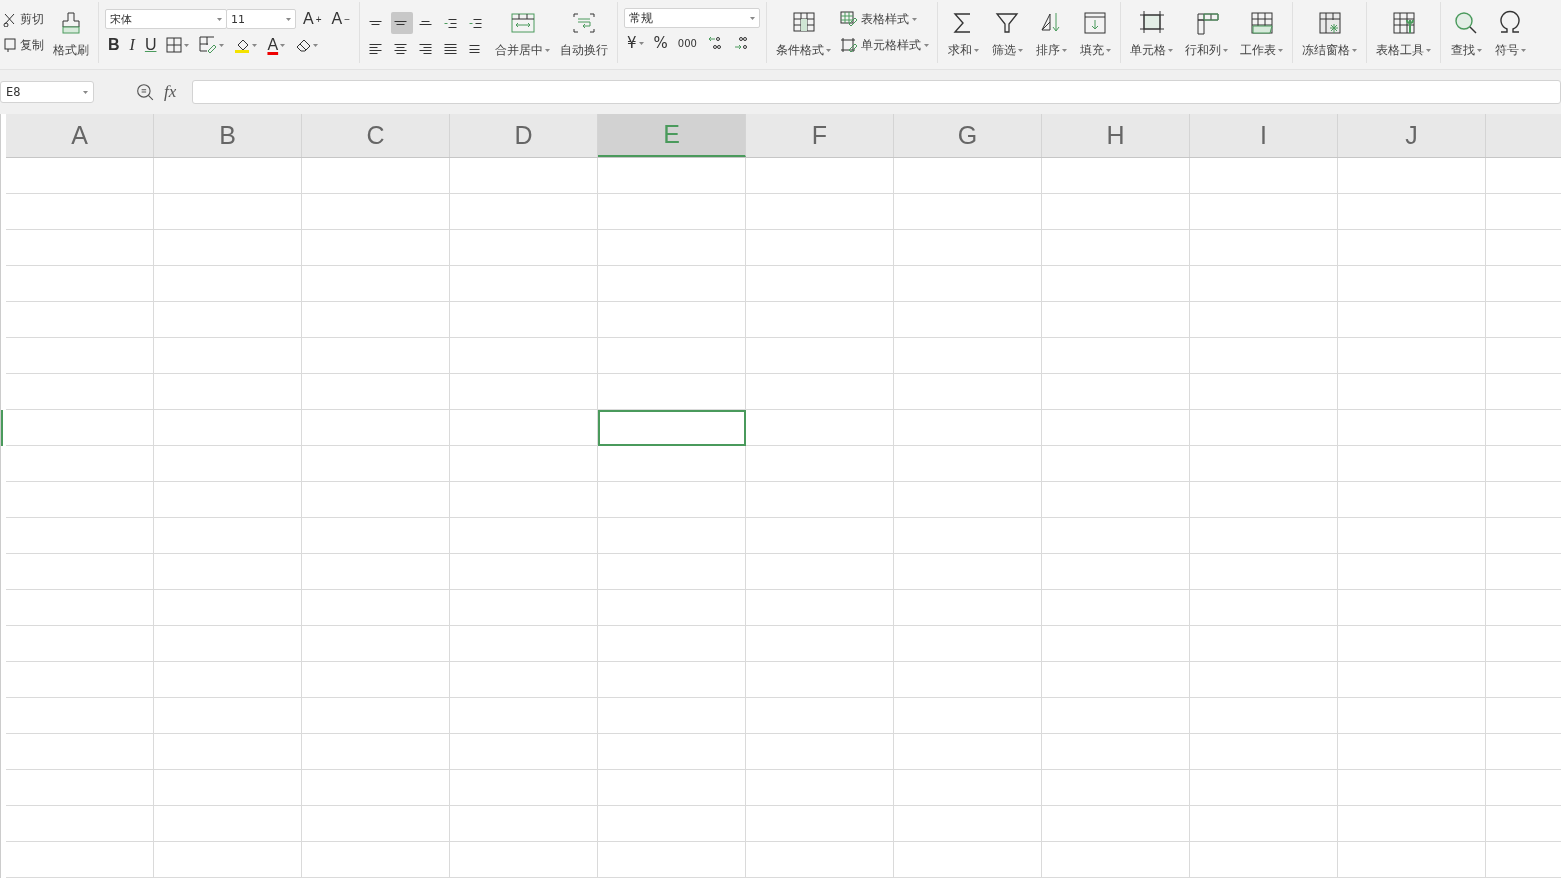 The image size is (1561, 885). What do you see at coordinates (261, 19) in the screenshot?
I see `font-size-dropdown: 11` at bounding box center [261, 19].